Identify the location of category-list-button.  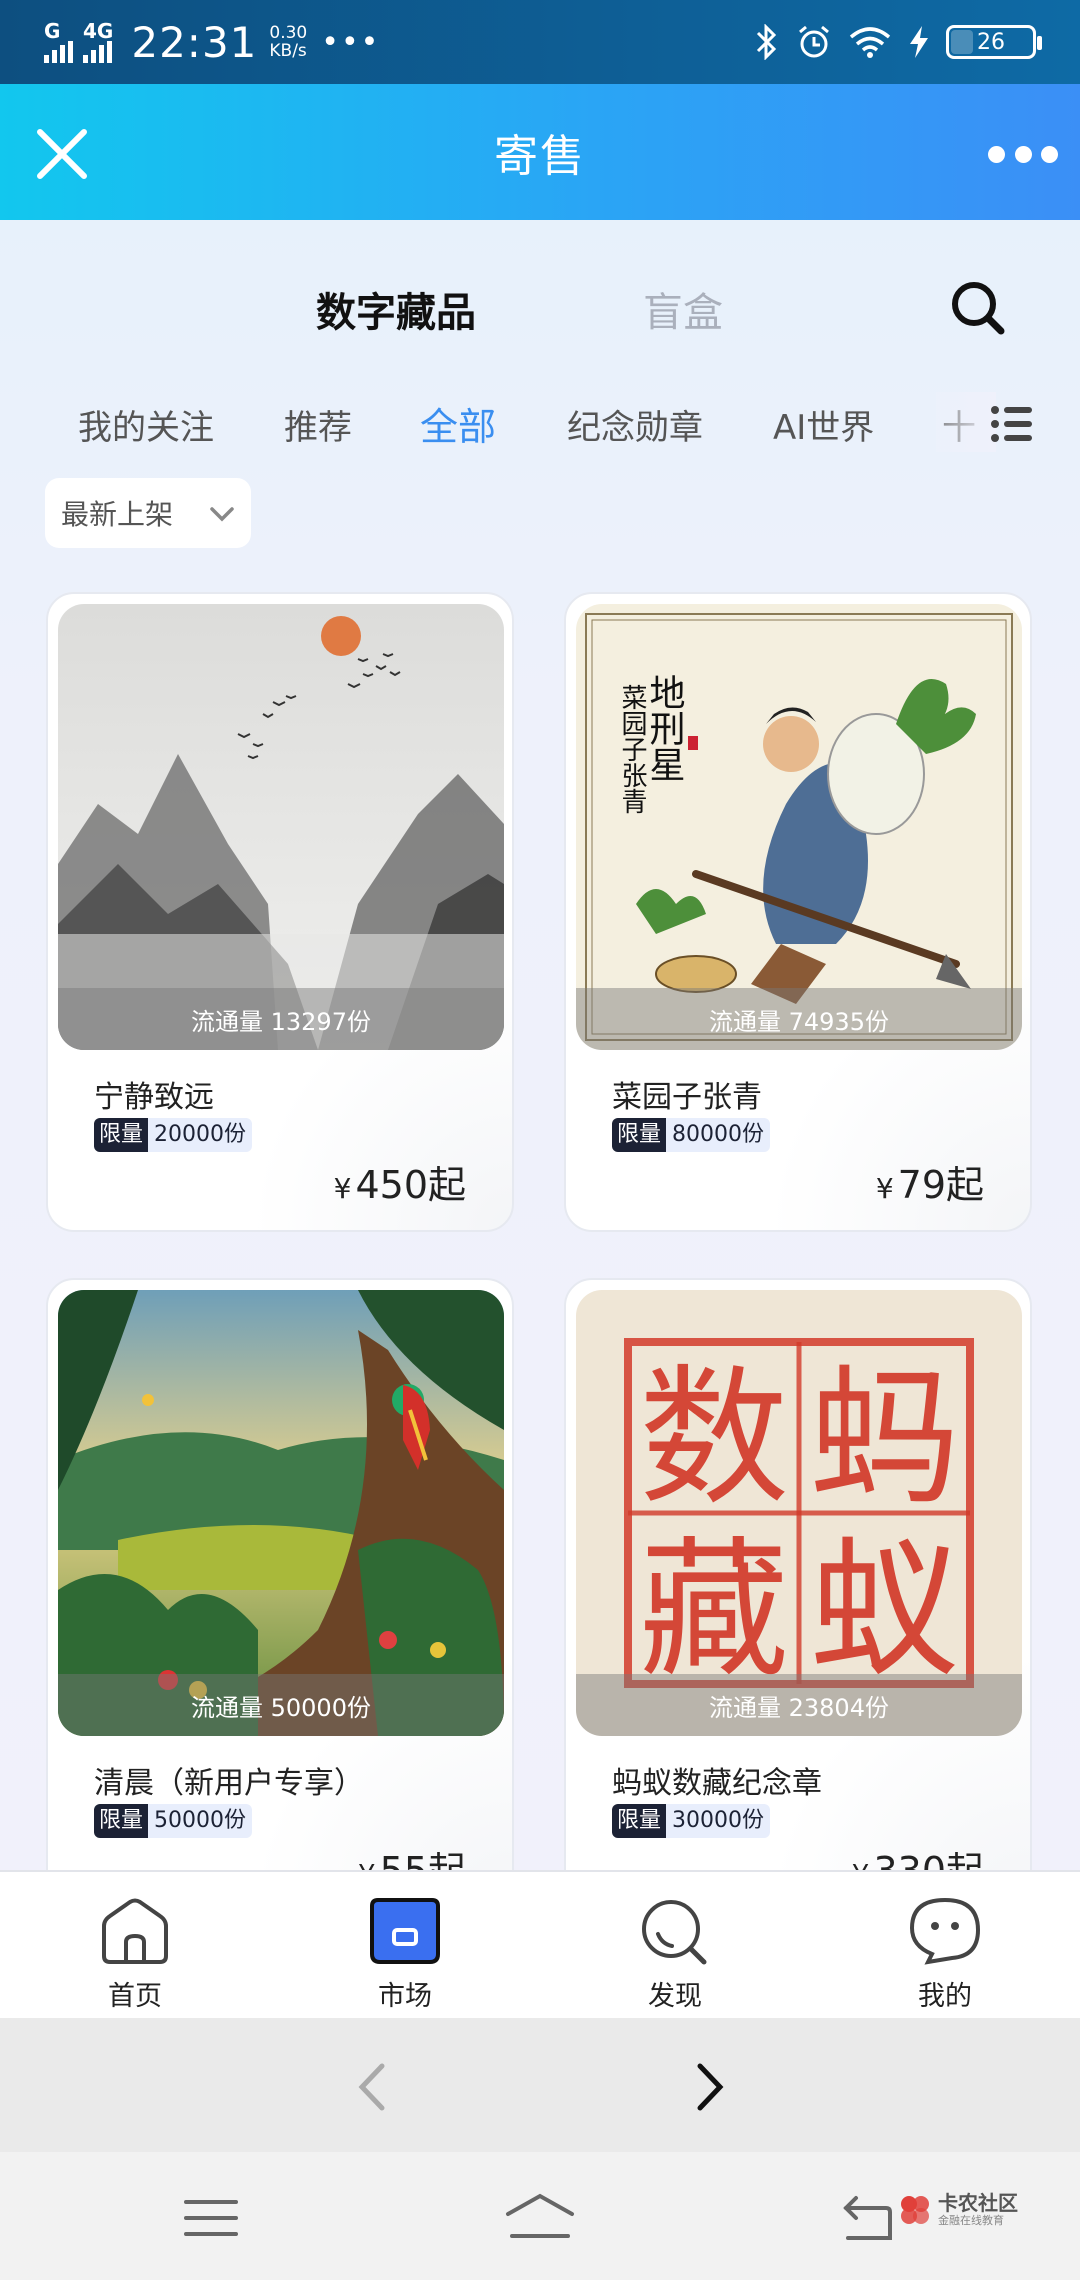
(1012, 424).